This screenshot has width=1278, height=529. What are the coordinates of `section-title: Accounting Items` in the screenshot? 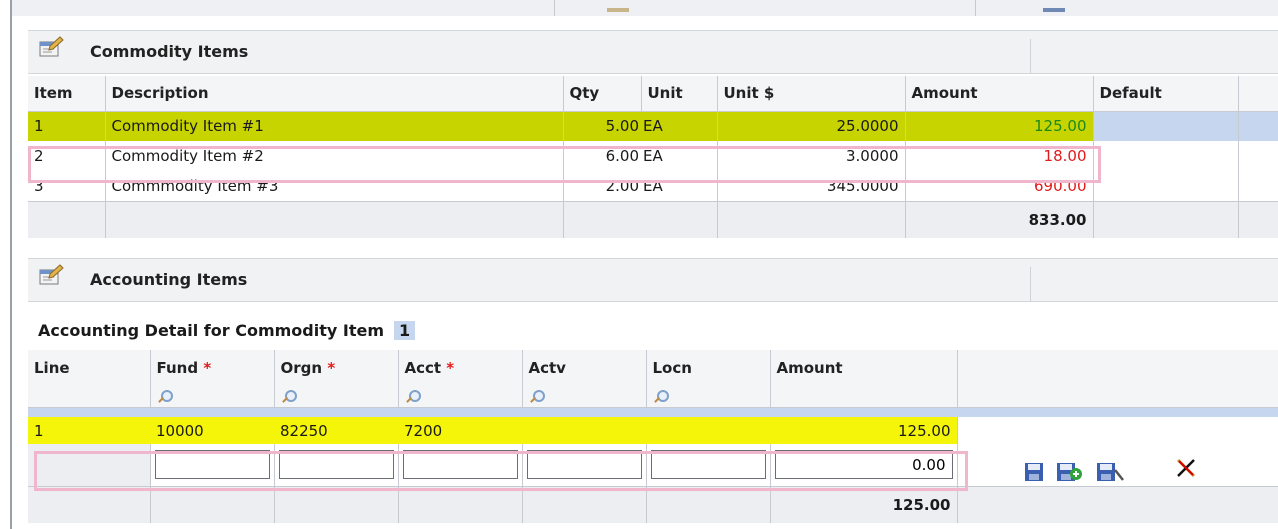 It's located at (169, 279).